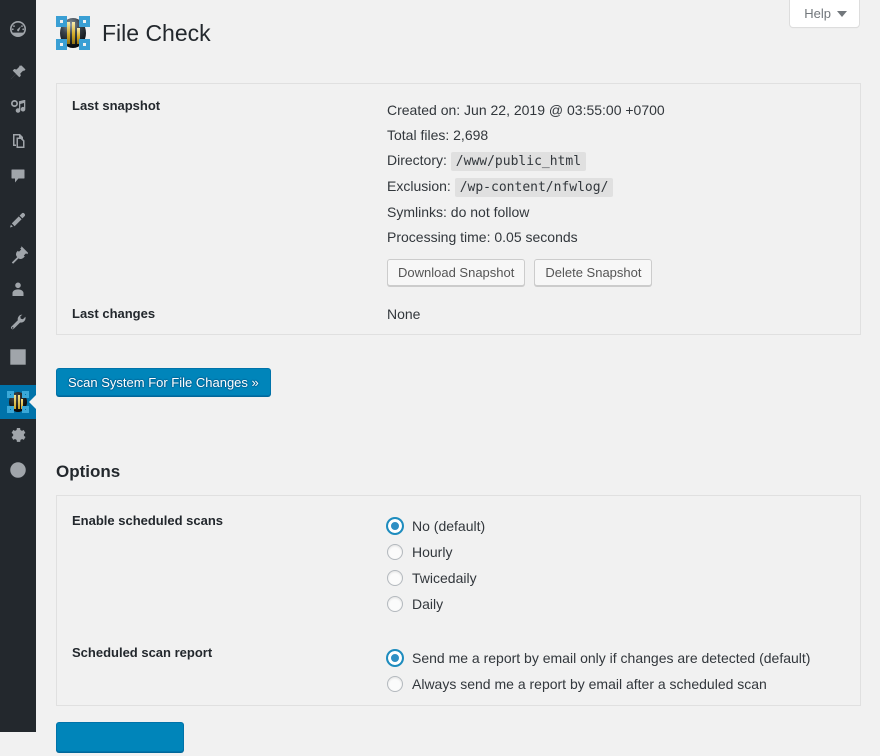 Image resolution: width=880 pixels, height=756 pixels. I want to click on directory-value: /www/public_html, so click(518, 161).